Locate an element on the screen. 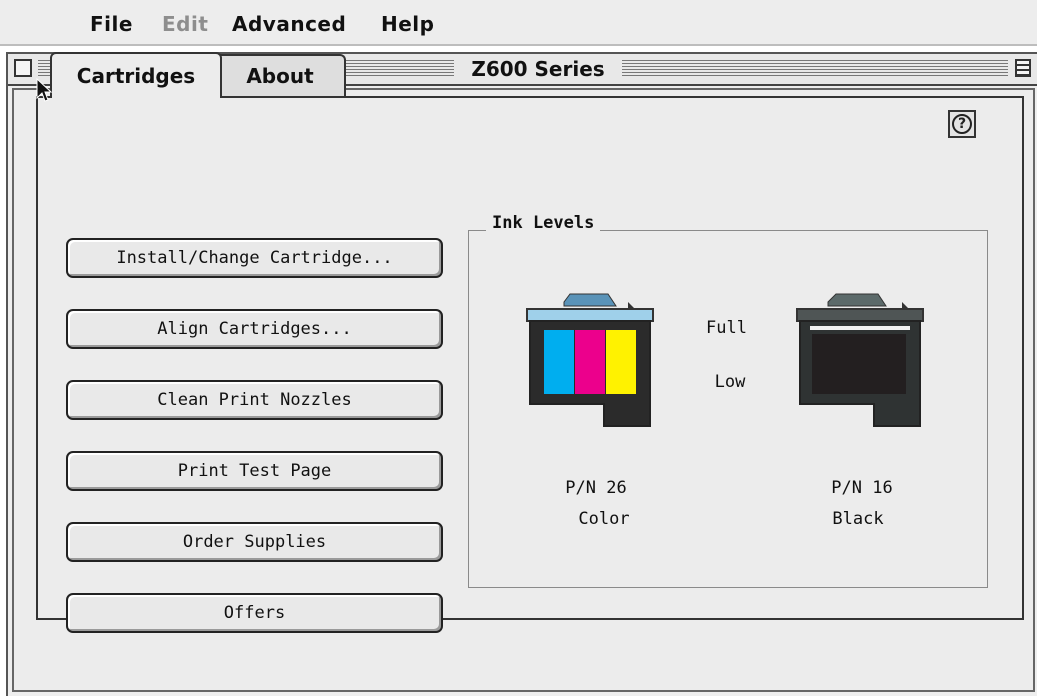  tab-about: About is located at coordinates (280, 75).